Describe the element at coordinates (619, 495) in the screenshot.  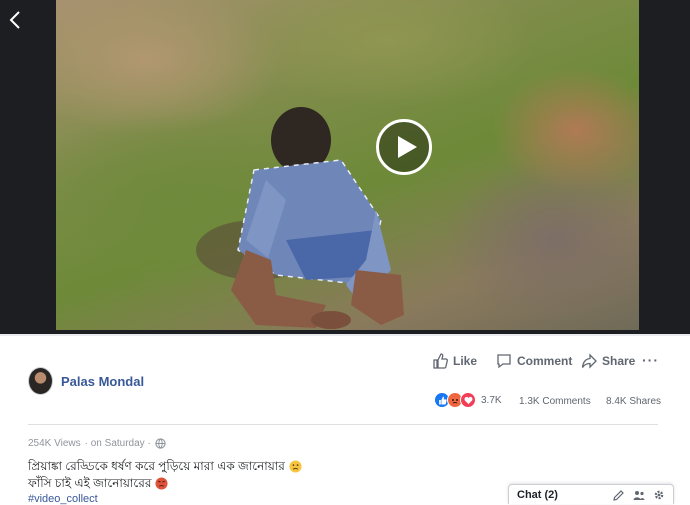
I see `compose-icon` at that location.